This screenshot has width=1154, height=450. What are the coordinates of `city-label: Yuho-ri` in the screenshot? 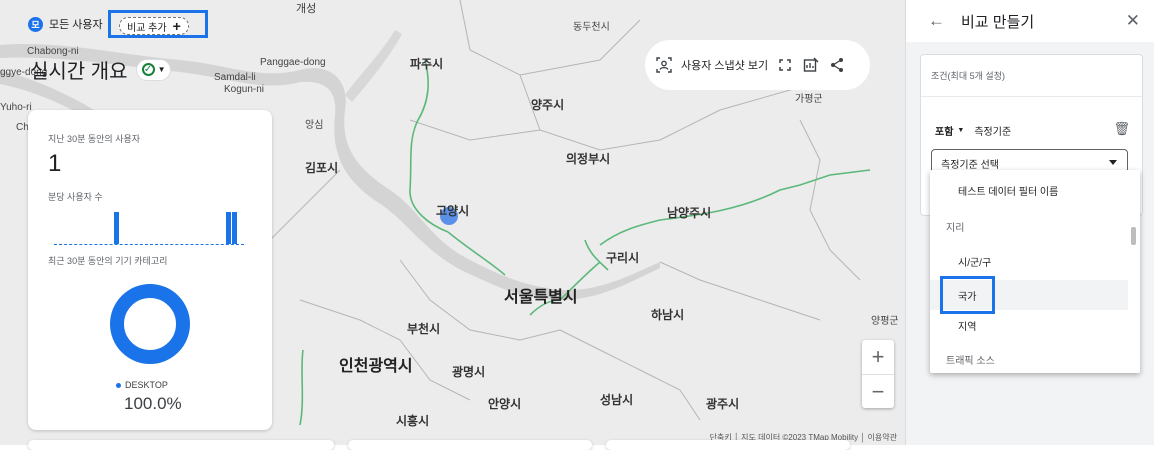 It's located at (16, 107).